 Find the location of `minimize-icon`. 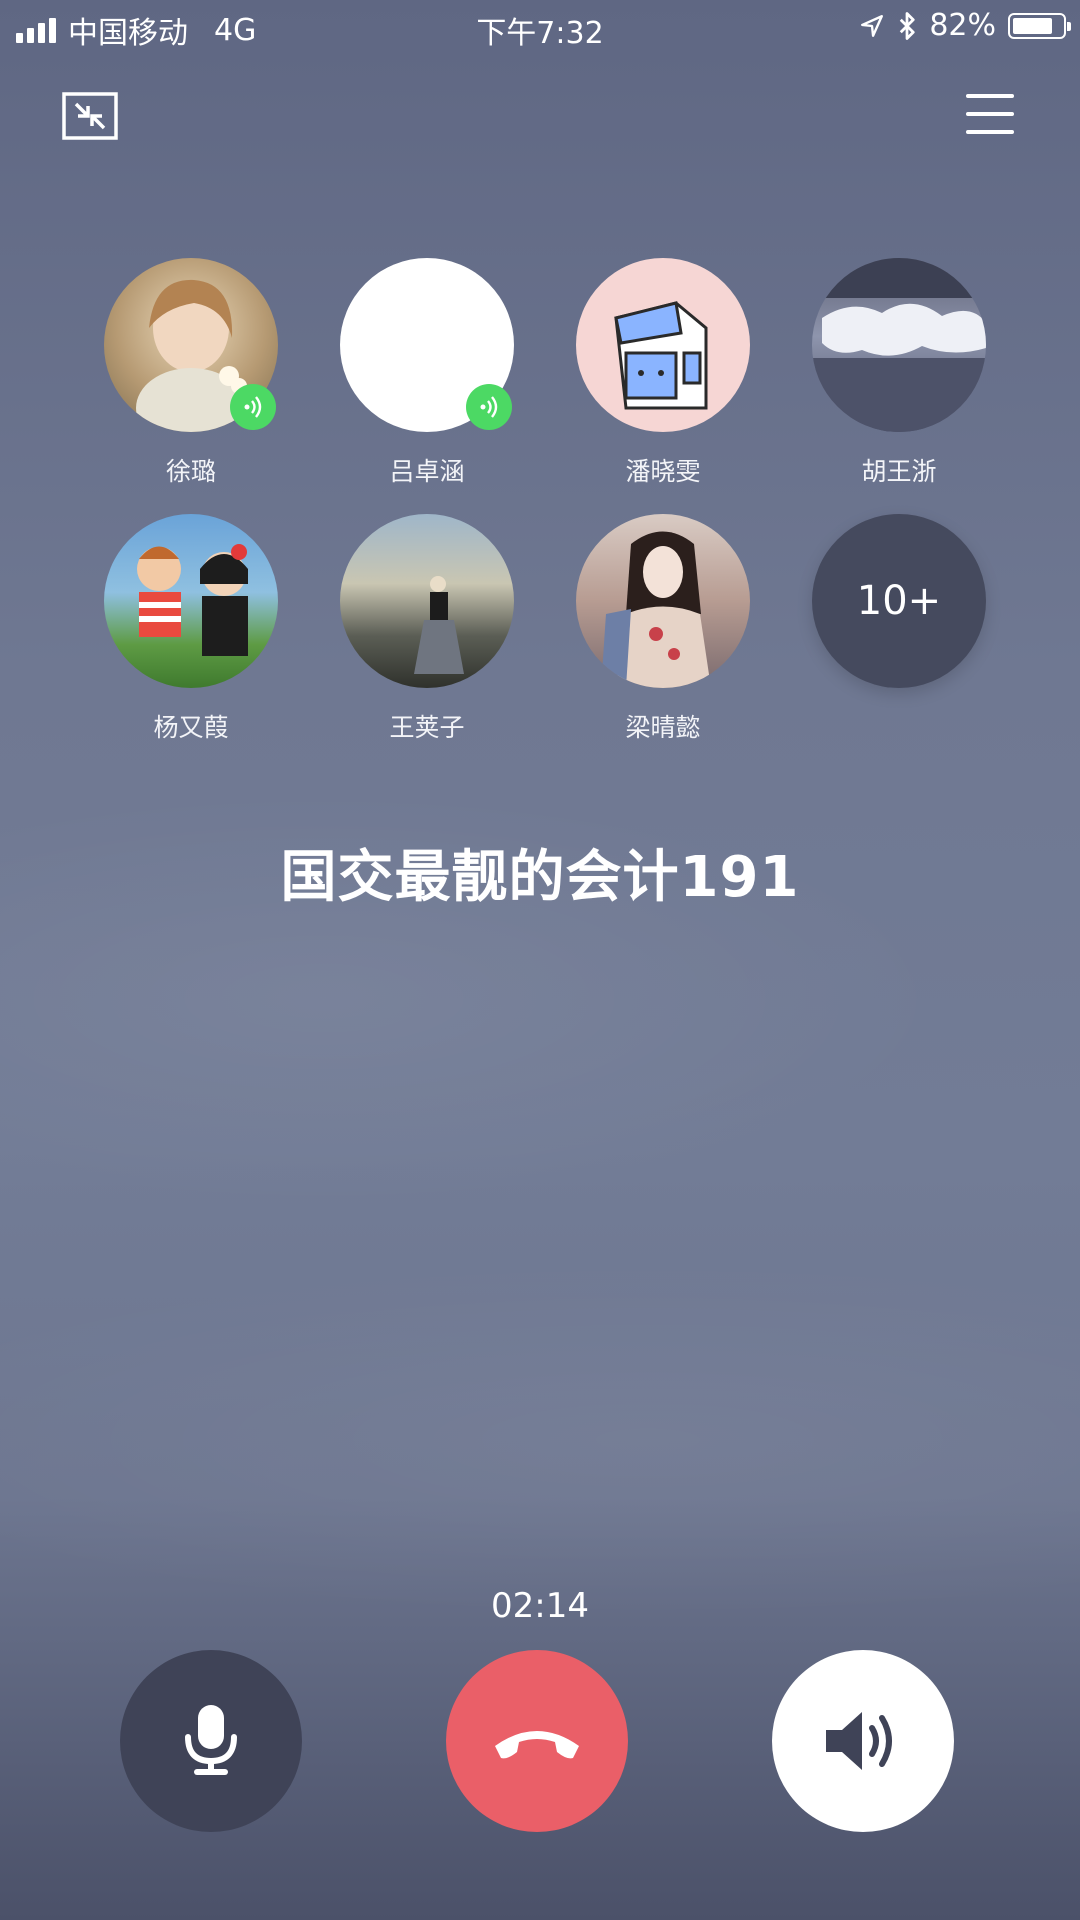

minimize-icon is located at coordinates (90, 116).